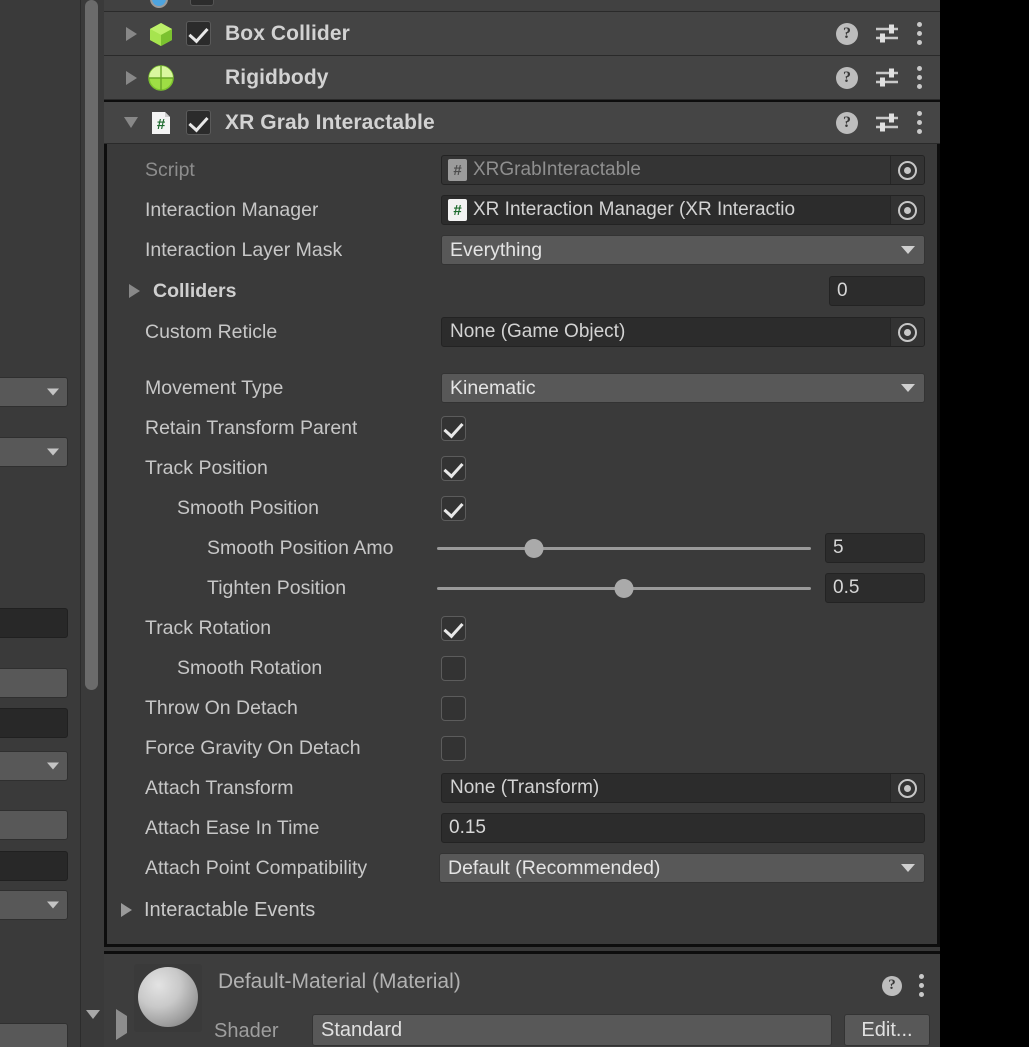 The width and height of the screenshot is (1029, 1047). What do you see at coordinates (683, 250) in the screenshot?
I see `dropdown-interaction-layer-mask: Everything` at bounding box center [683, 250].